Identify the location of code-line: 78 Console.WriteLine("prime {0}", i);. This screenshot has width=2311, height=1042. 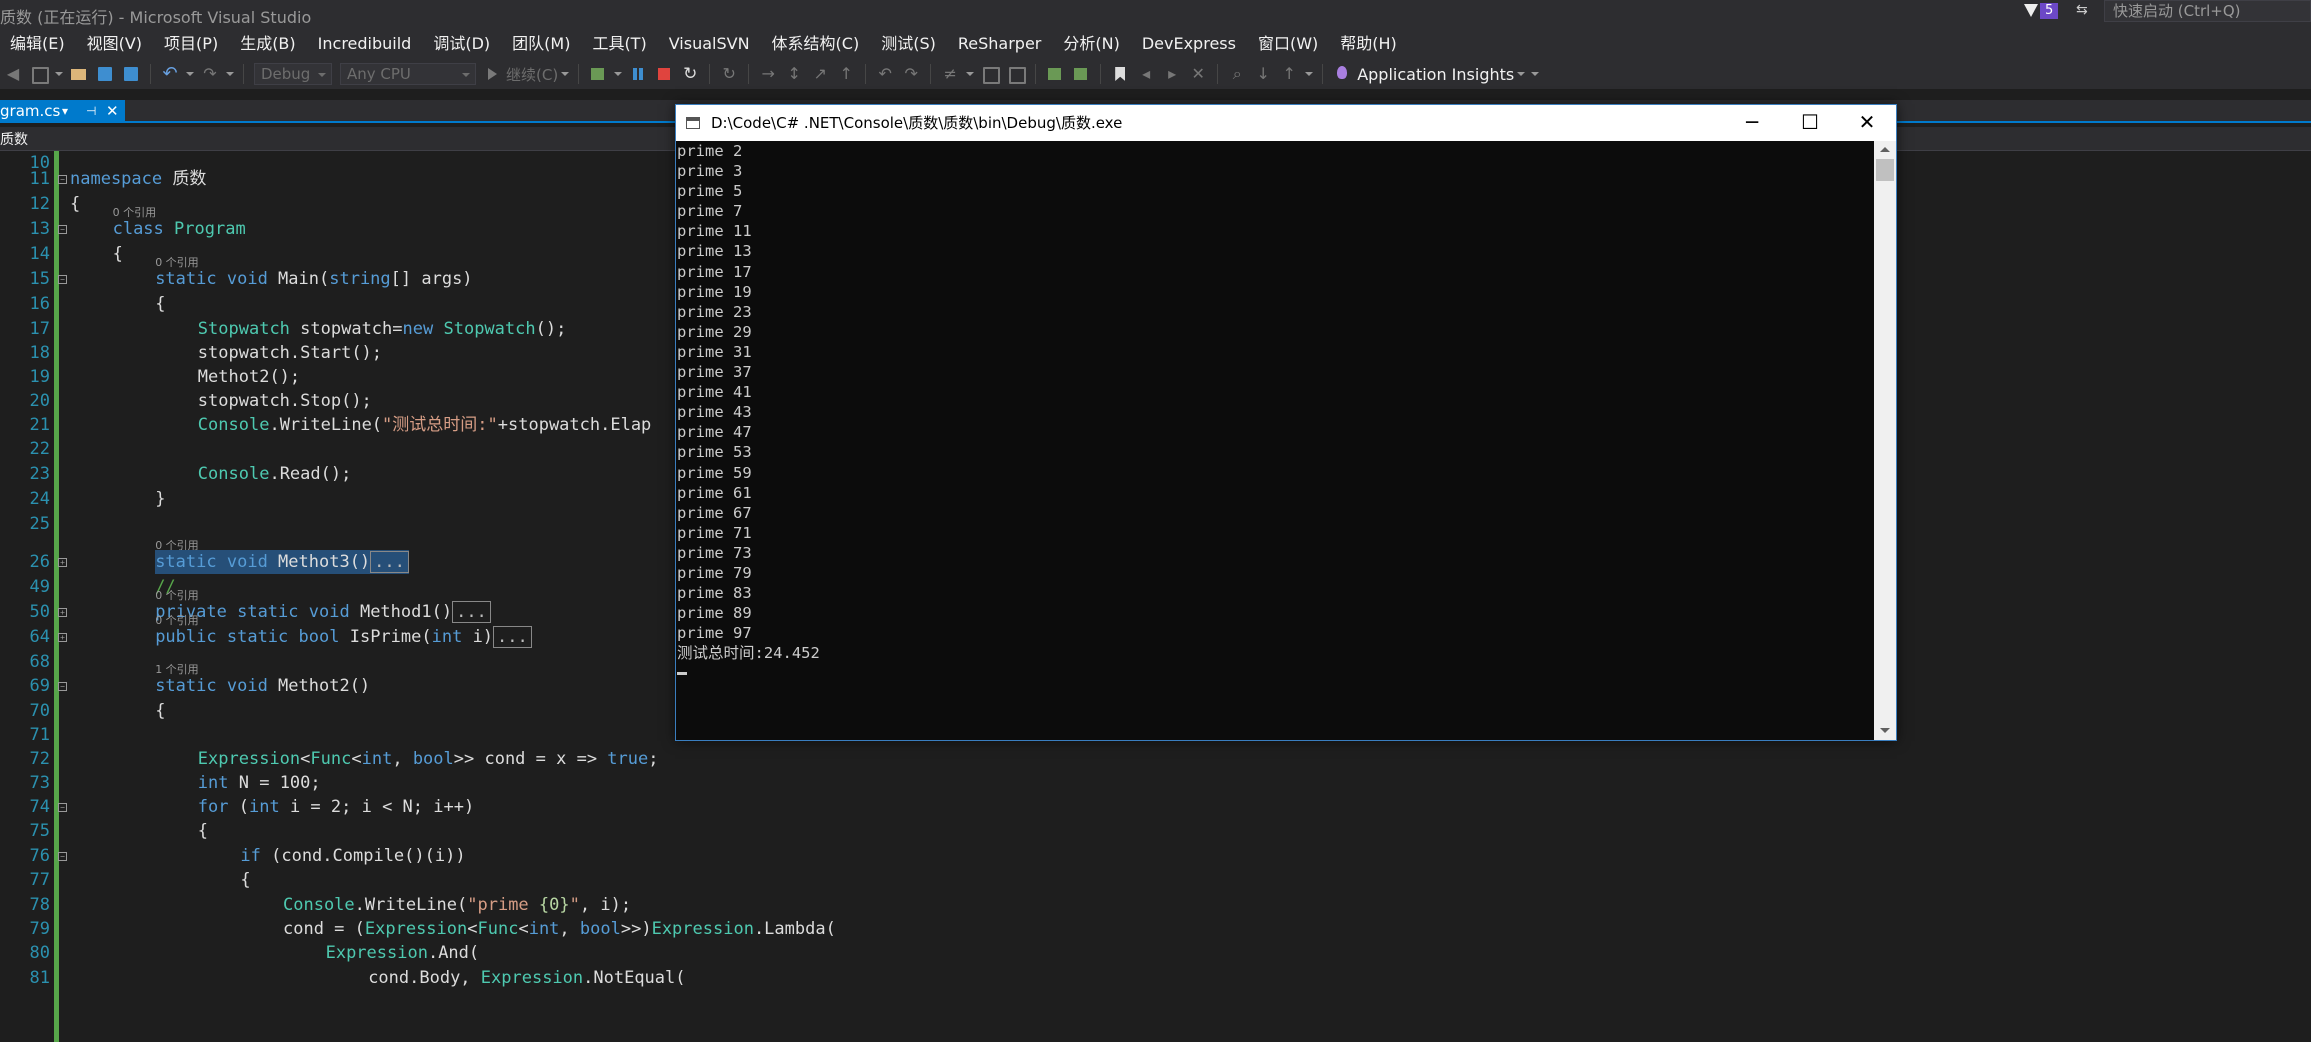
(1155, 905).